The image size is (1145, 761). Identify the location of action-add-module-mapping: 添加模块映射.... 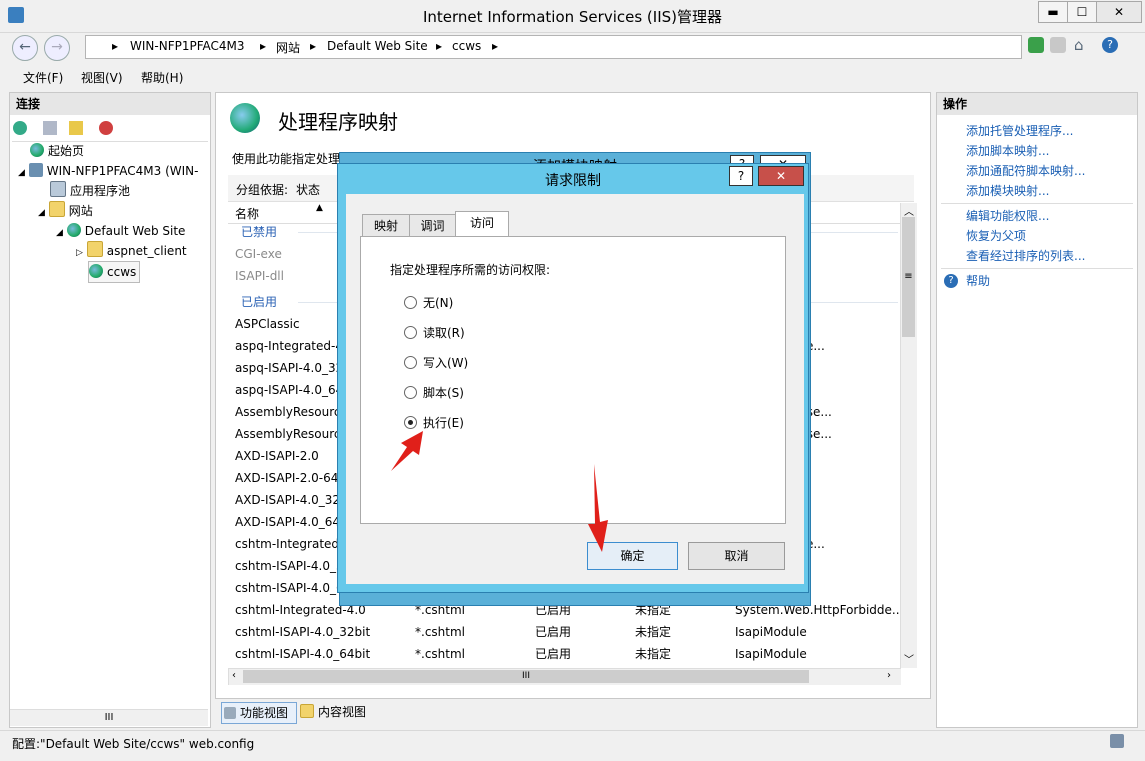
(1007, 191).